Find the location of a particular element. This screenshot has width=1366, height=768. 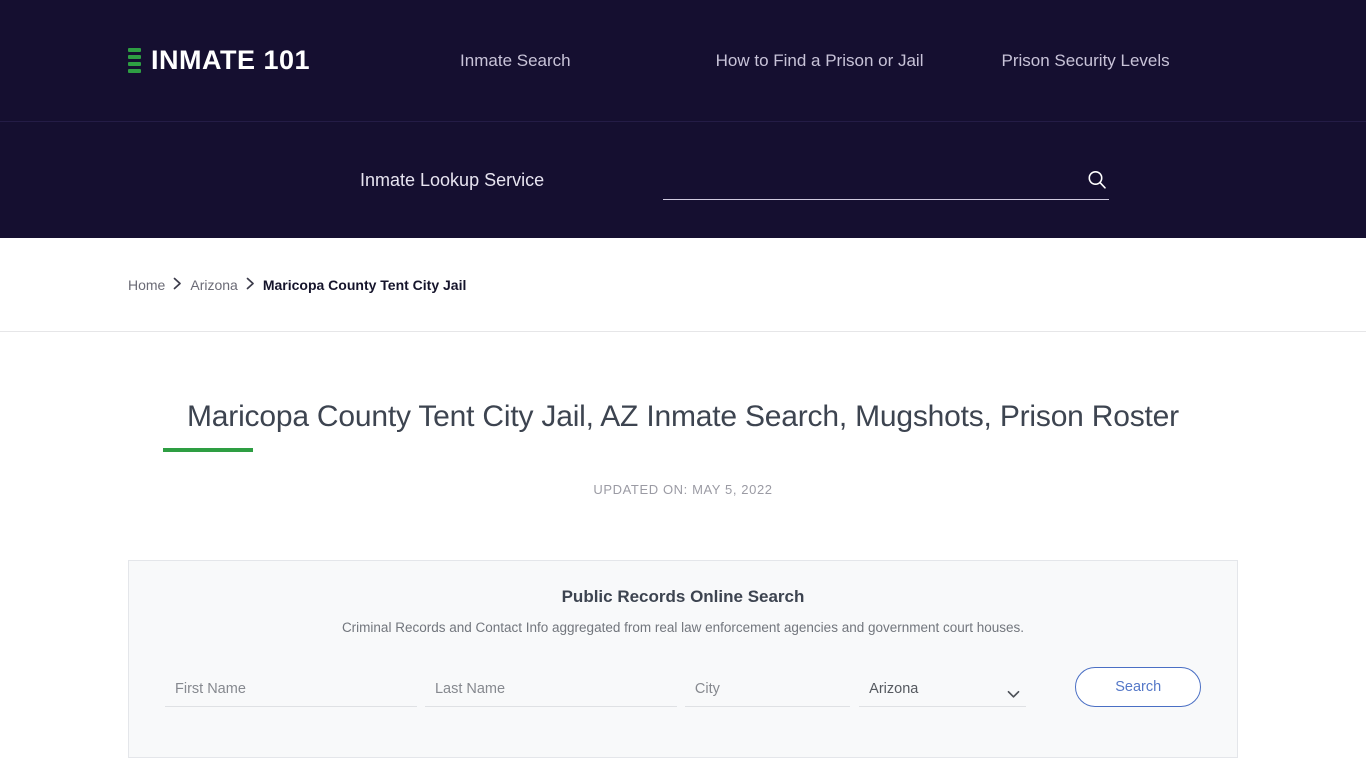

nav-item-inmate-search: Inmate Search is located at coordinates (515, 61).